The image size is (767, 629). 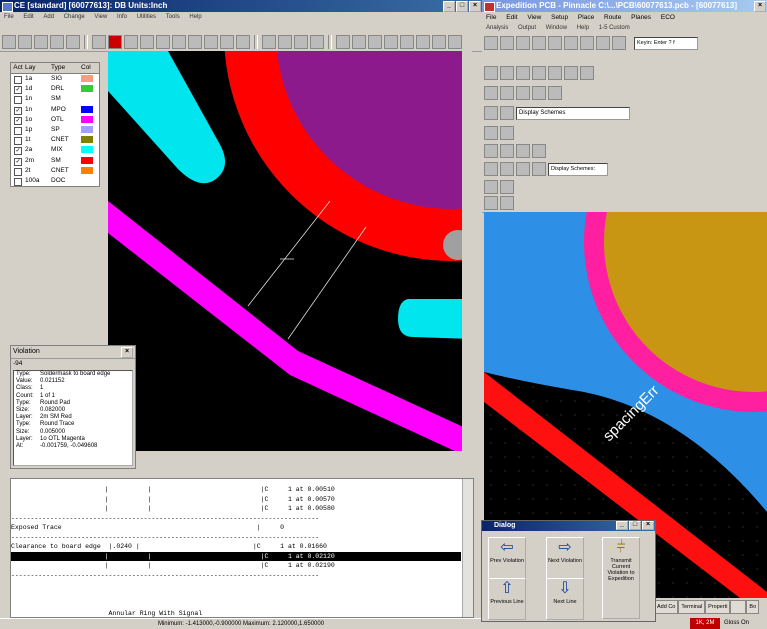 I want to click on tab-properties: Properti, so click(x=718, y=607).